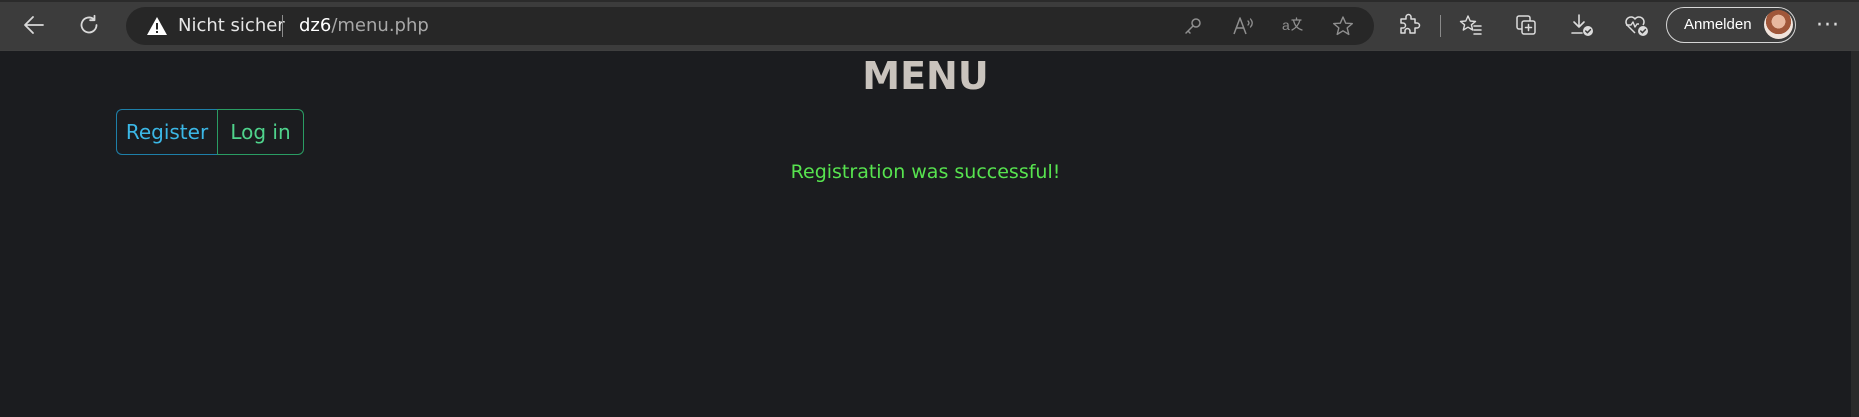 The height and width of the screenshot is (417, 1859). I want to click on favorite-star-icon, so click(1343, 26).